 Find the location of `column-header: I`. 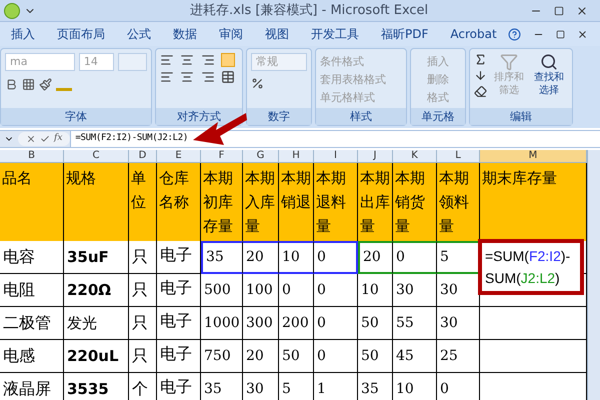

column-header: I is located at coordinates (336, 156).